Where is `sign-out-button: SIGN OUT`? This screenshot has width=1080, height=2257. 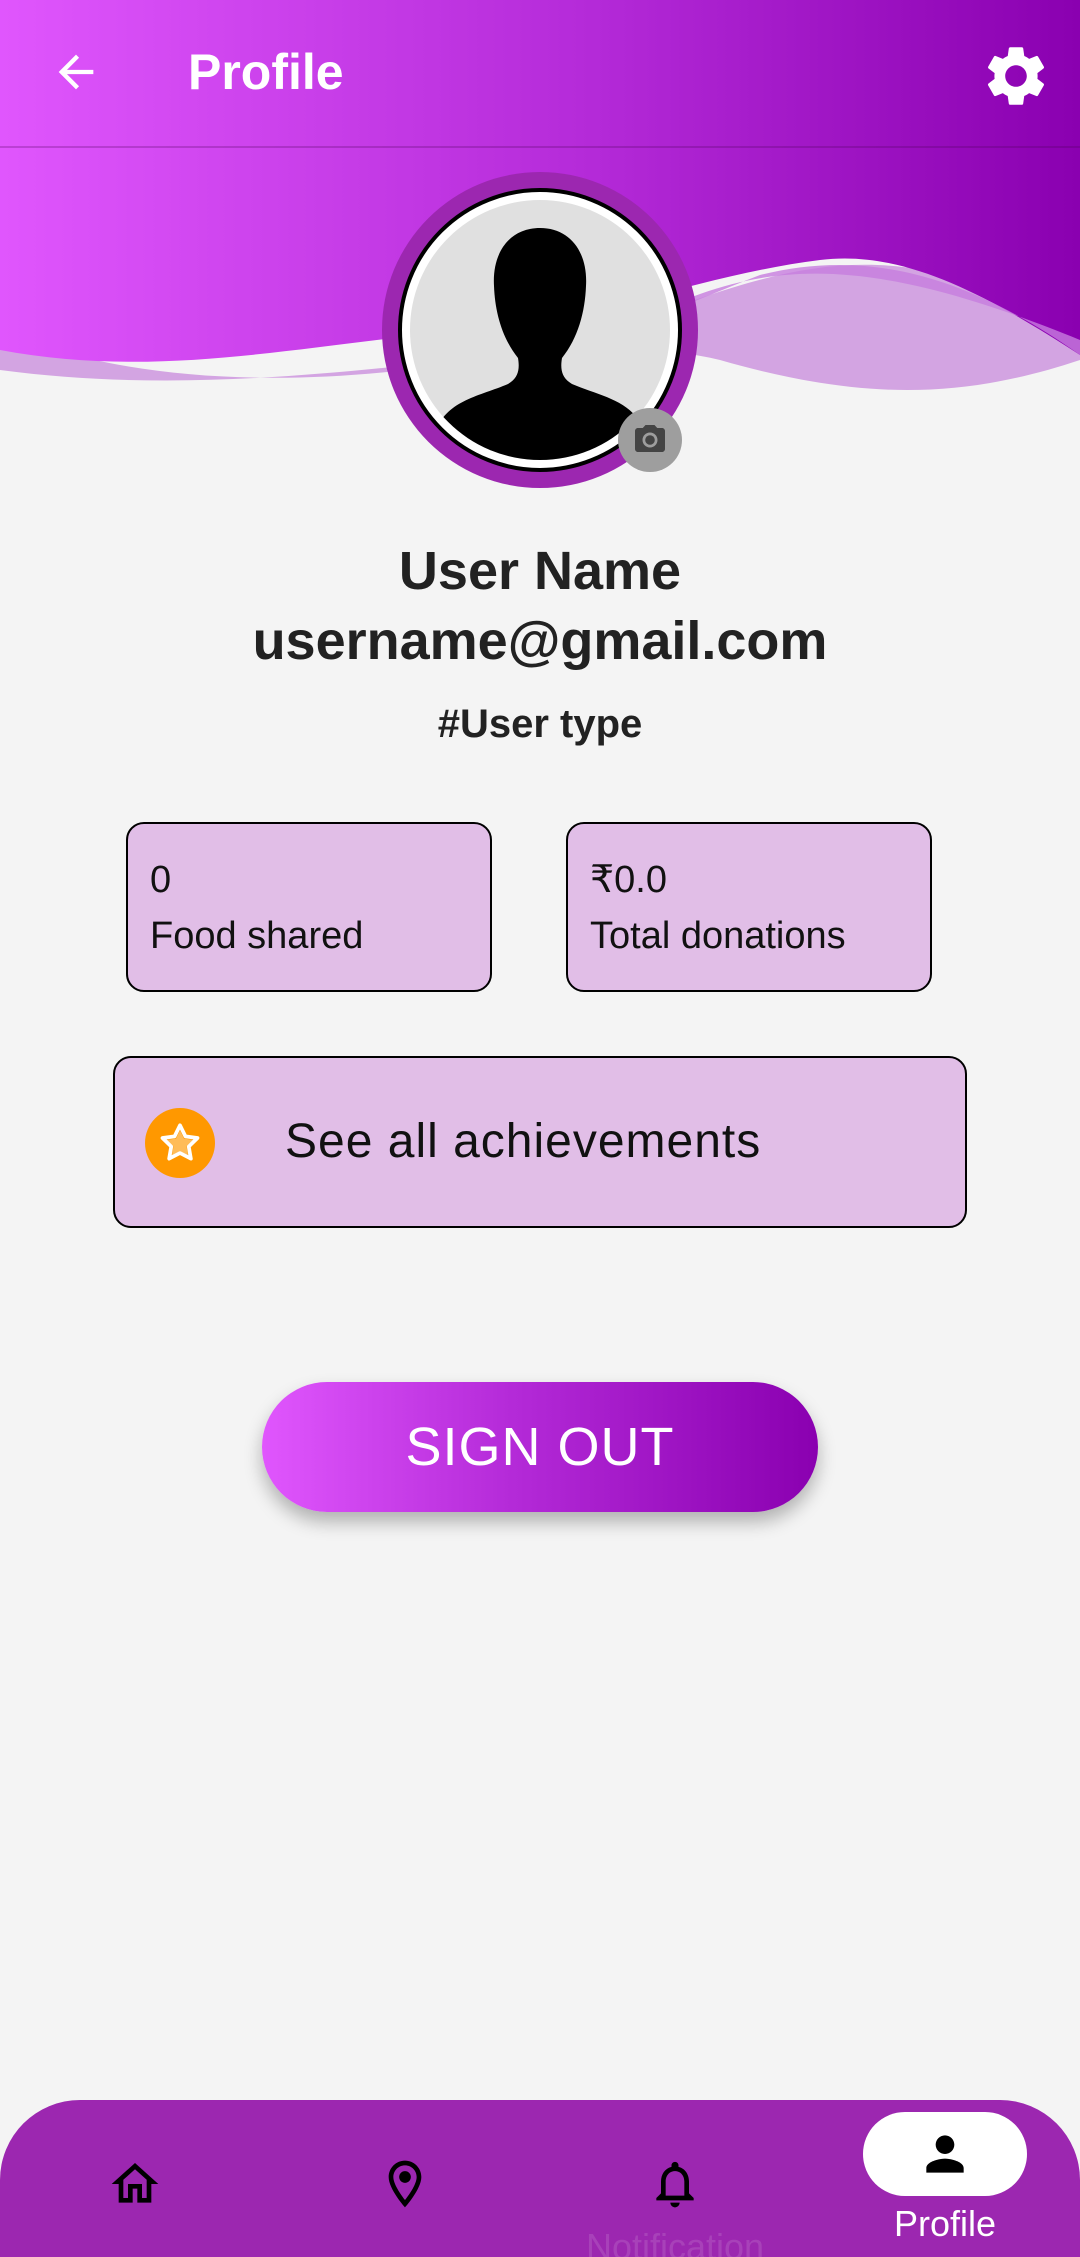 sign-out-button: SIGN OUT is located at coordinates (540, 1447).